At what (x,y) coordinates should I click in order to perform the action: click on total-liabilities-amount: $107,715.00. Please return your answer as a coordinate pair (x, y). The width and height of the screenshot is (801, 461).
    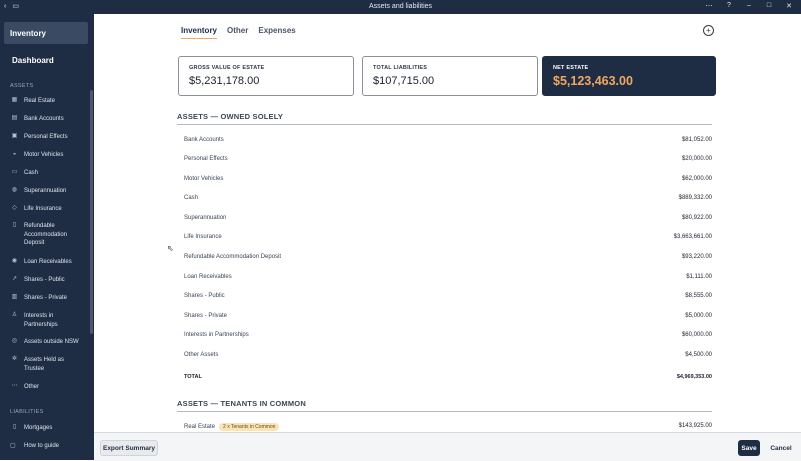
    Looking at the image, I should click on (404, 81).